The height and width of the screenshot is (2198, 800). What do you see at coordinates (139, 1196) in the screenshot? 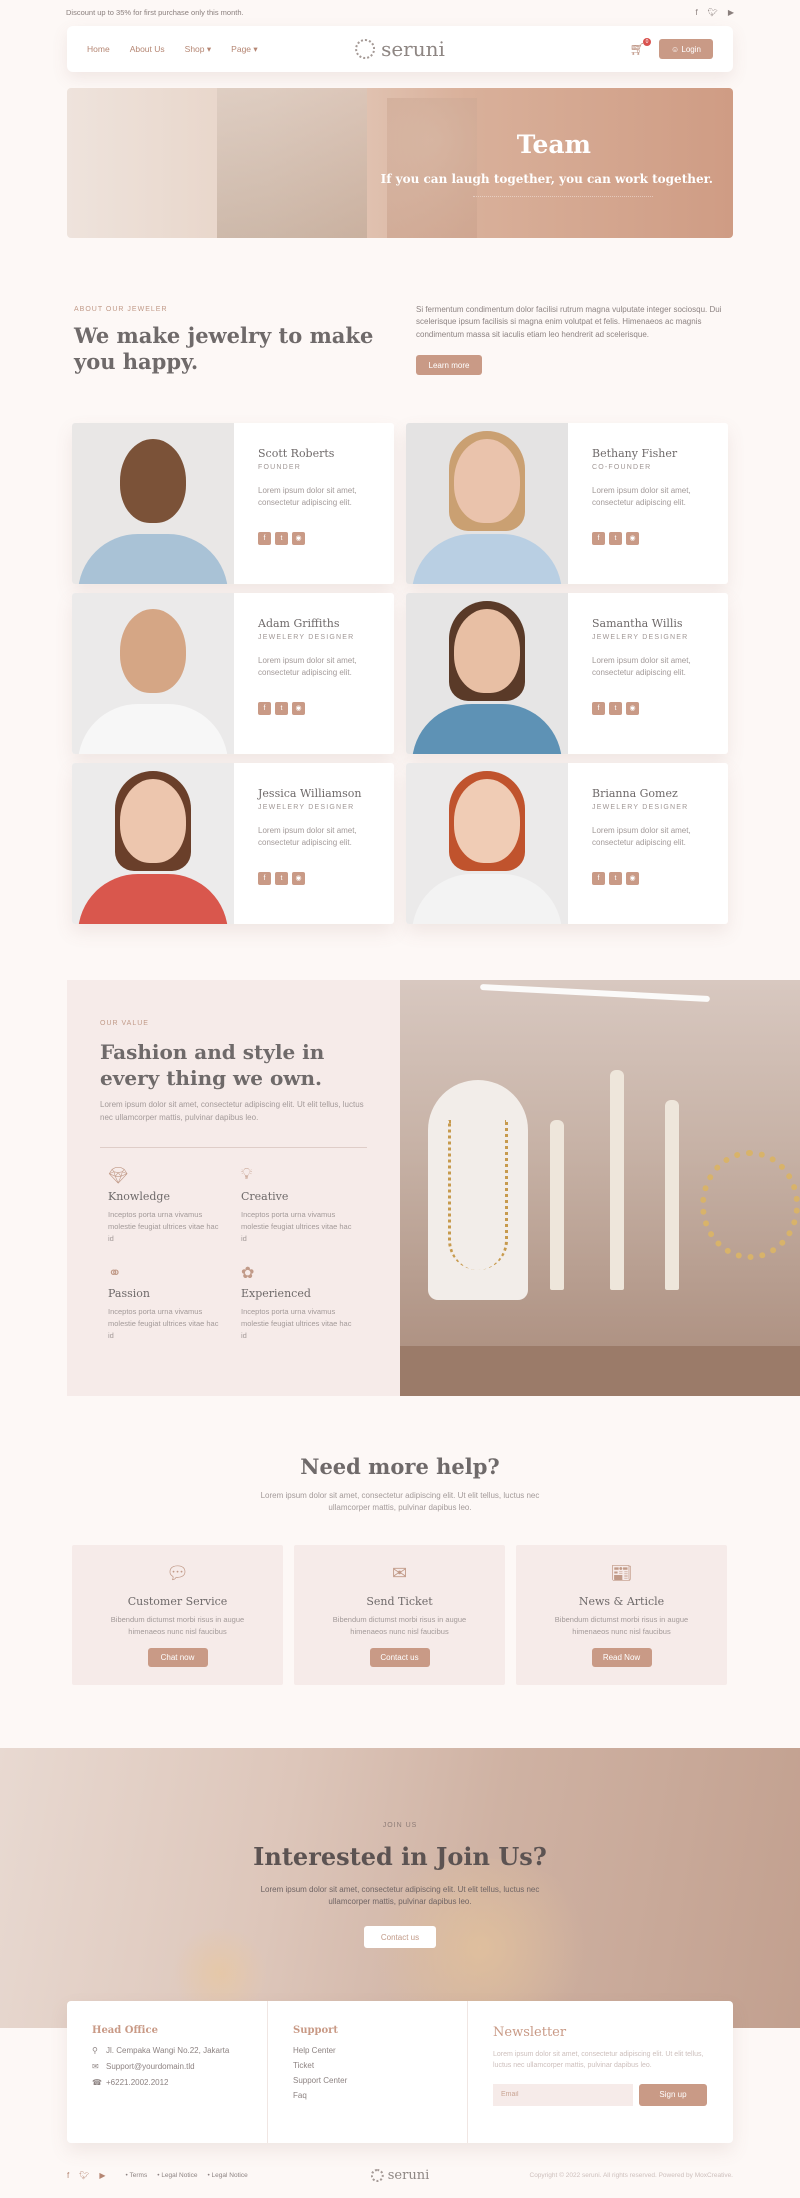
I see `value-item-title: Knowledge` at bounding box center [139, 1196].